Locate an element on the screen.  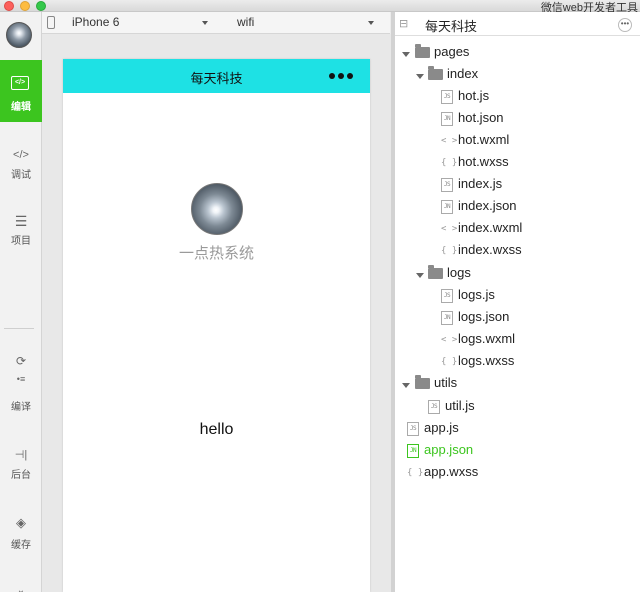
tree-file: JS hot.js is located at coordinates (517, 98).